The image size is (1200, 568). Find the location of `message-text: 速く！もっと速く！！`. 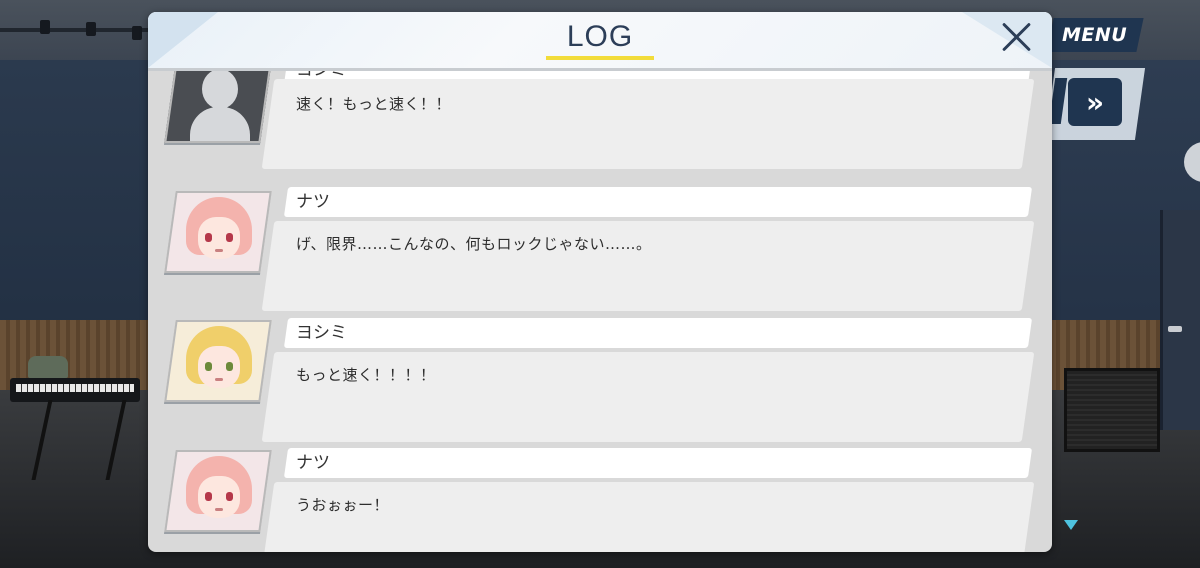

message-text: 速く！もっと速く！！ is located at coordinates (374, 104).